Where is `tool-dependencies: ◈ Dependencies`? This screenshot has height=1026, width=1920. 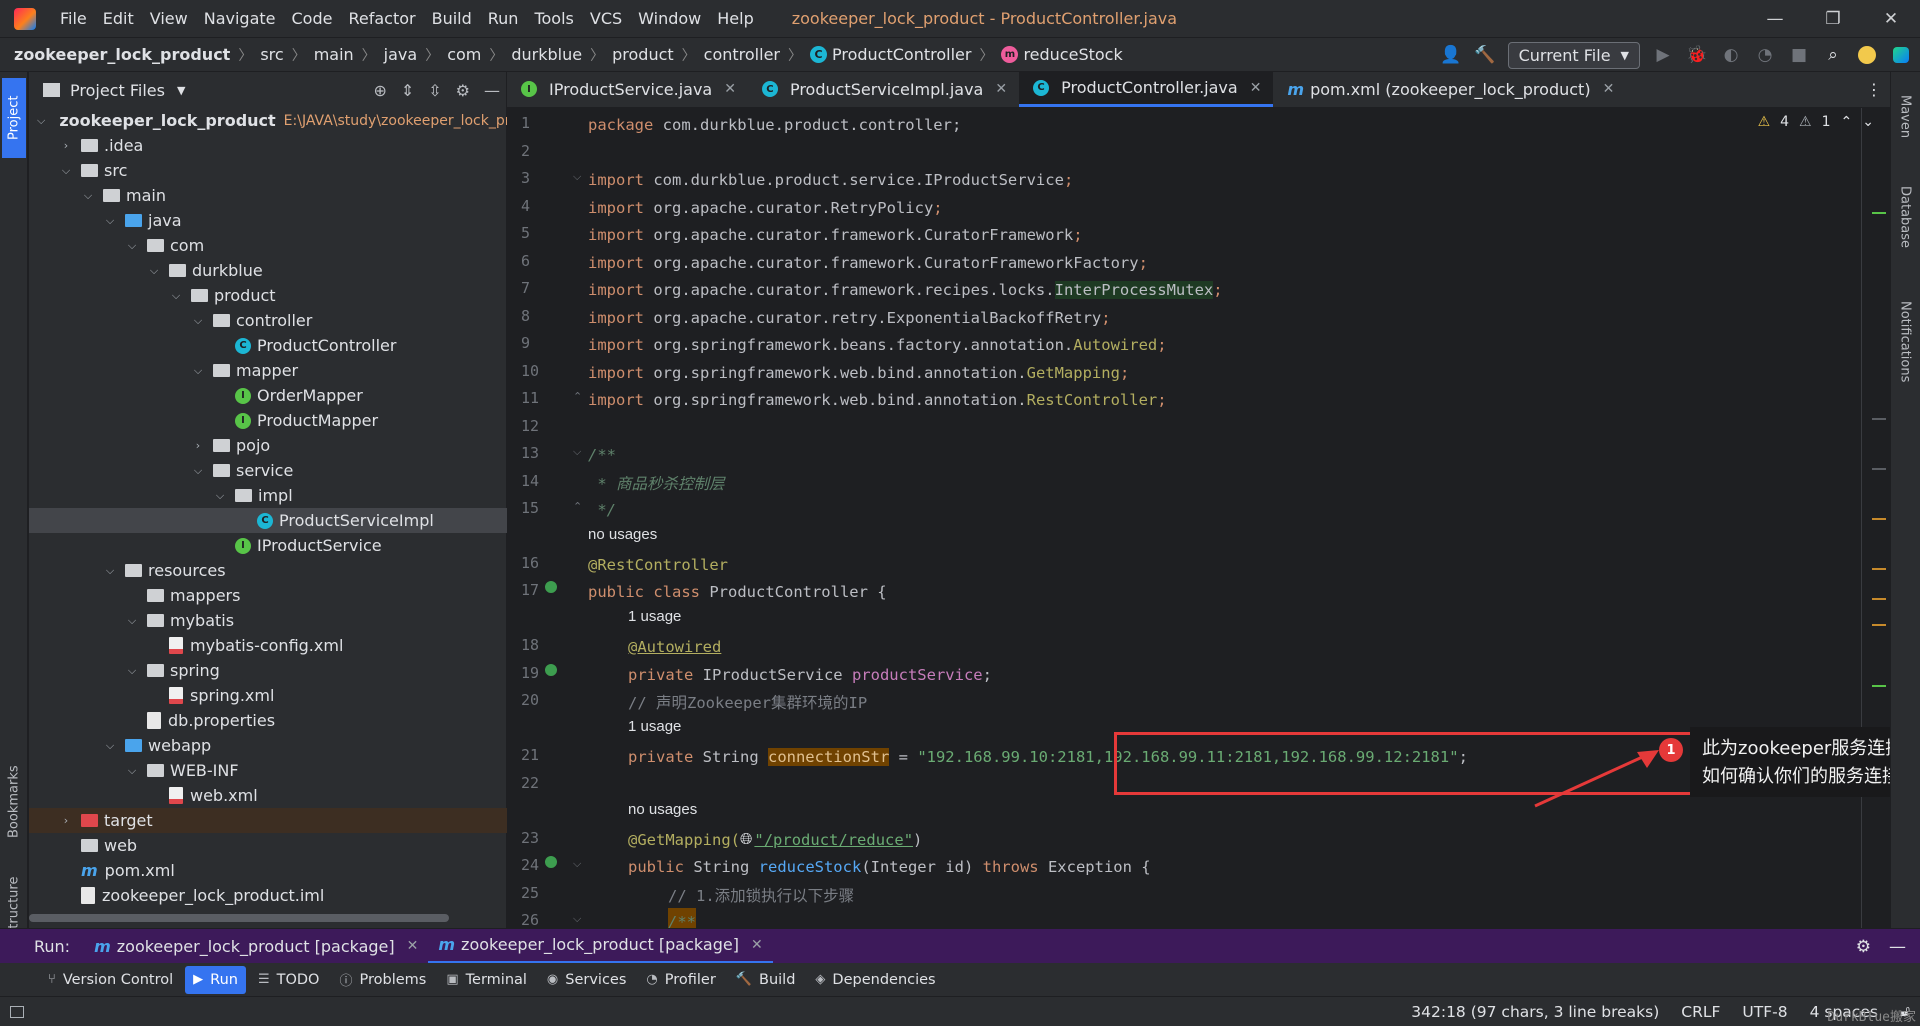 tool-dependencies: ◈ Dependencies is located at coordinates (875, 980).